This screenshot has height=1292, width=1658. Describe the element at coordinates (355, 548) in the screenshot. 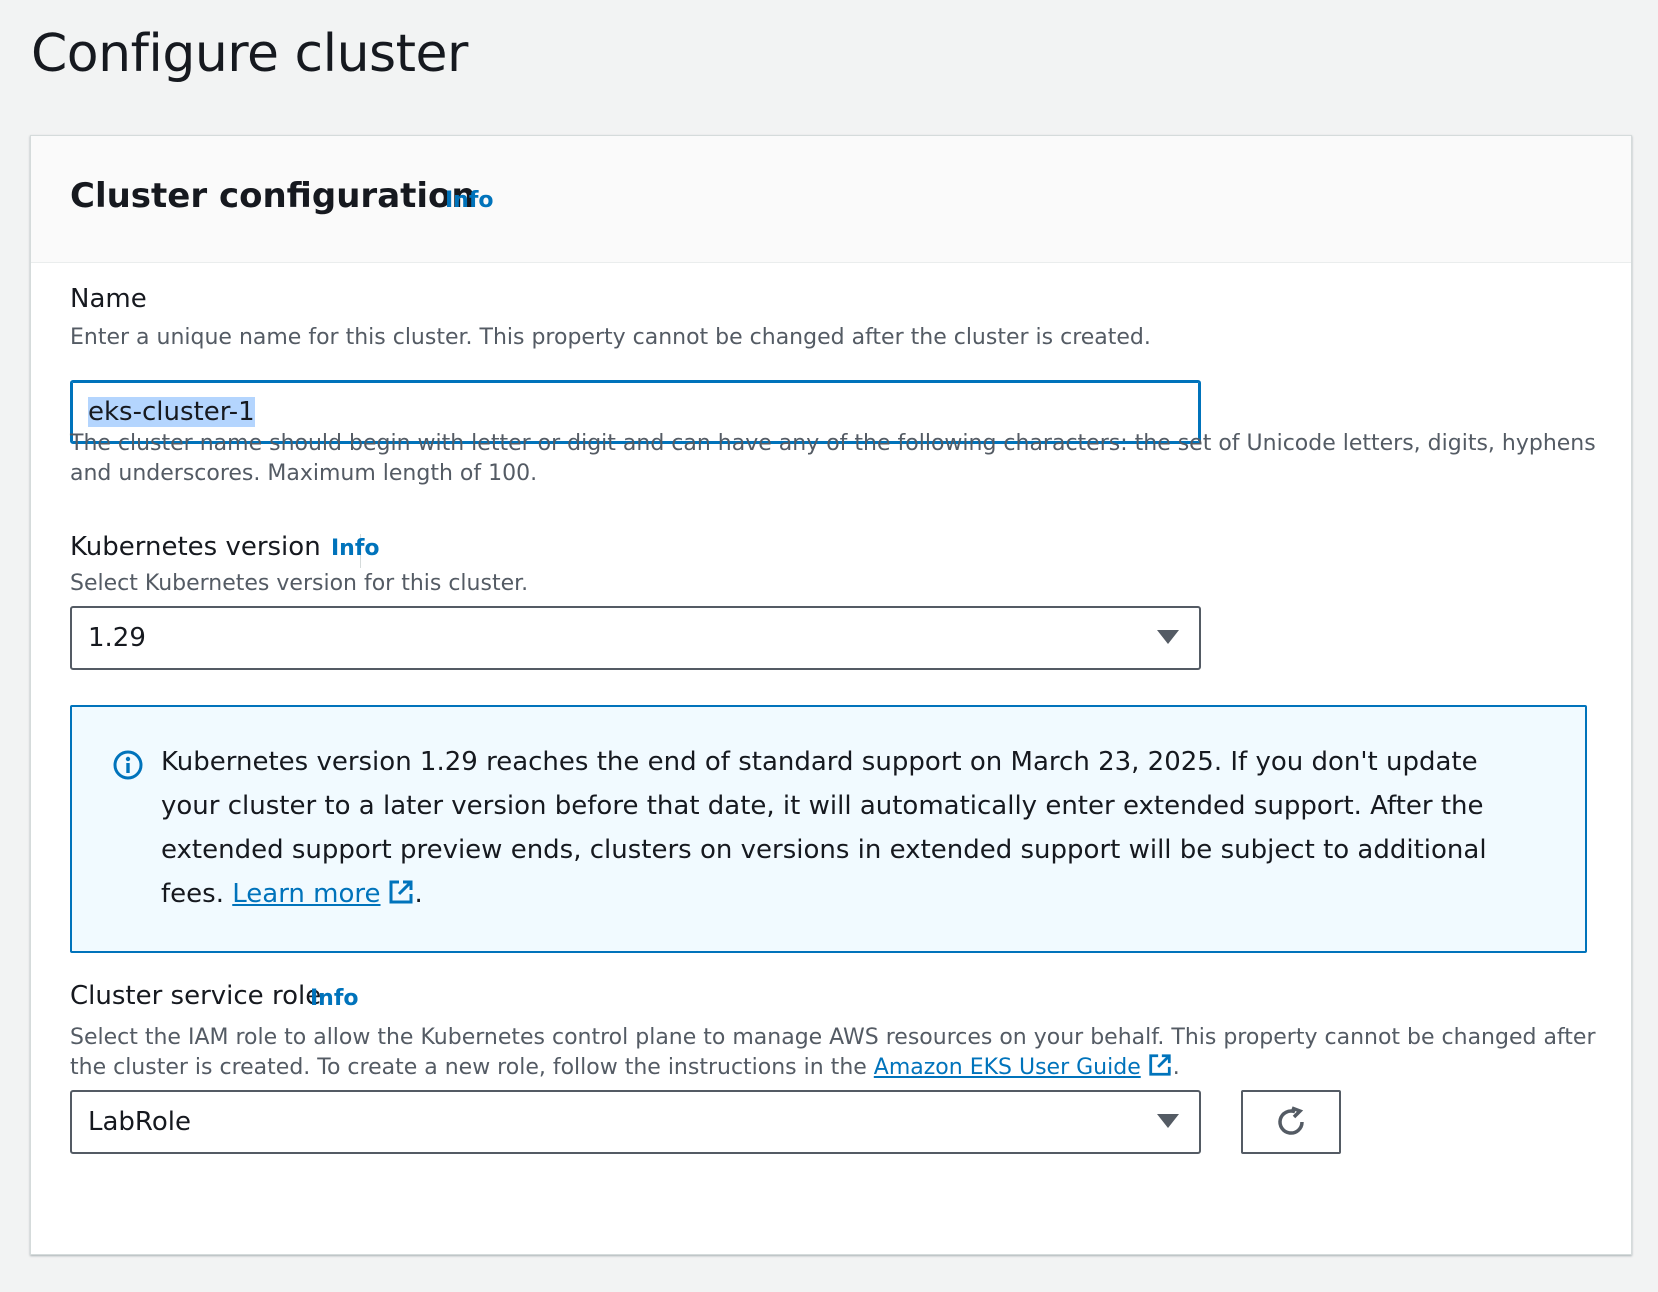

I see `k8s-version-info-link: Info` at that location.